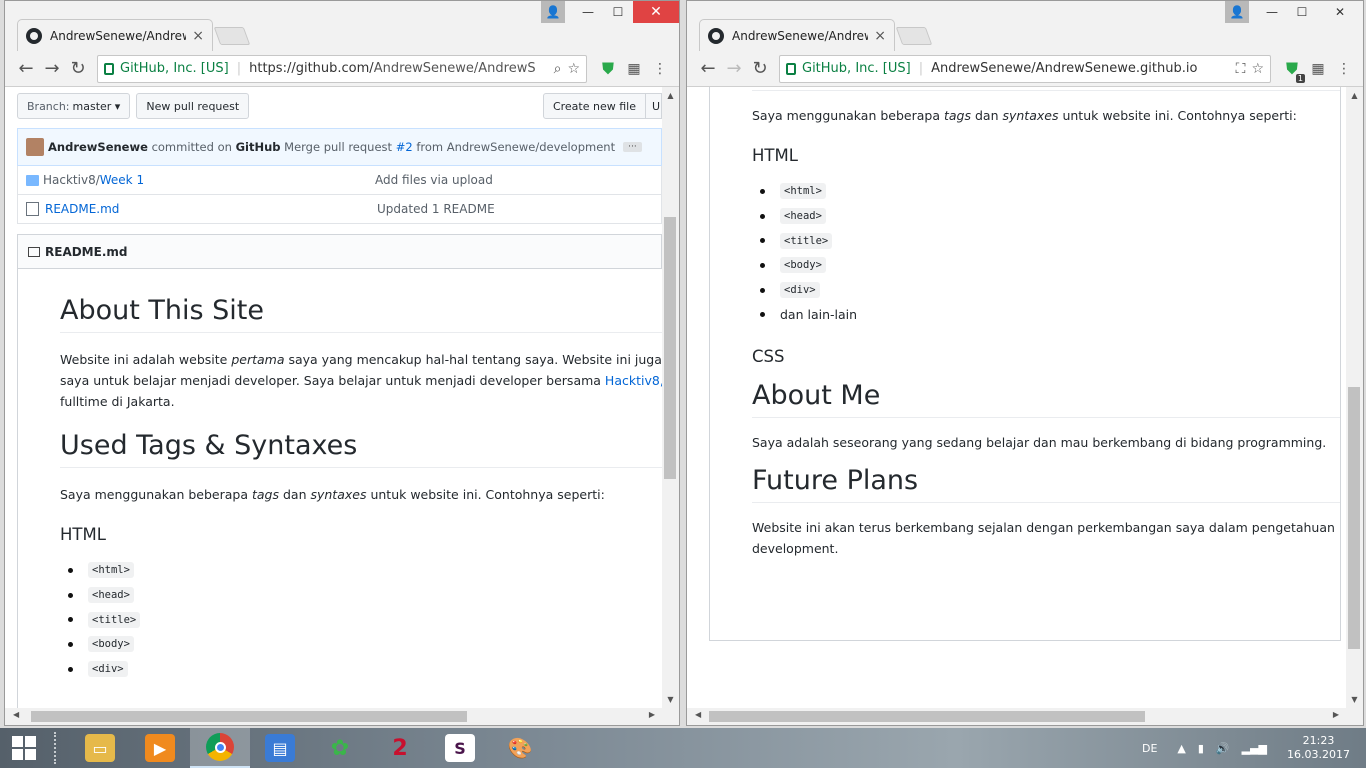 The width and height of the screenshot is (1366, 768). Describe the element at coordinates (1223, 748) in the screenshot. I see `volume-icon: 🔊` at that location.